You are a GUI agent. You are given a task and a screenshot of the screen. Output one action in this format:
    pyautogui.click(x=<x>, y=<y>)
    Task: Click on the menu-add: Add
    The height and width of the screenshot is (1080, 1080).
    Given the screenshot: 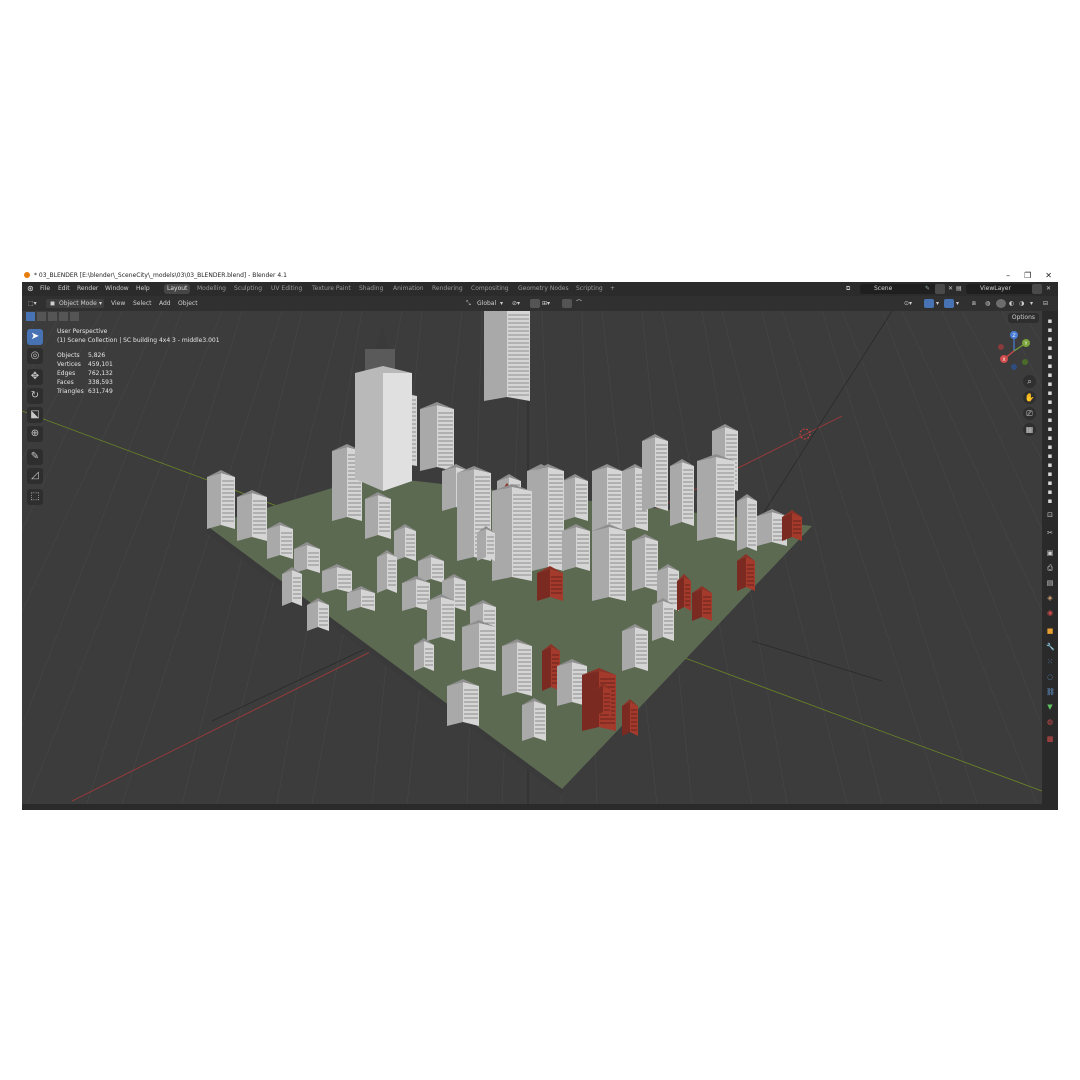 What is the action you would take?
    pyautogui.click(x=165, y=303)
    